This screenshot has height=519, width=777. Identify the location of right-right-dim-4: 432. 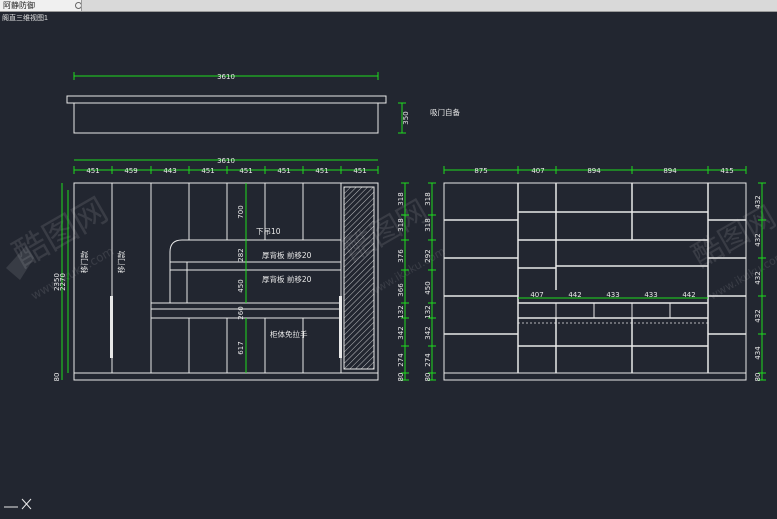
(758, 315).